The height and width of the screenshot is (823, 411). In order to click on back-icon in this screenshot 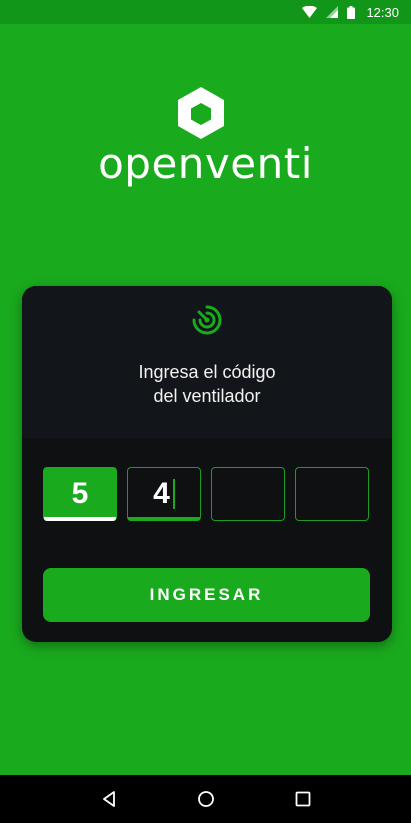, I will do `click(109, 799)`.